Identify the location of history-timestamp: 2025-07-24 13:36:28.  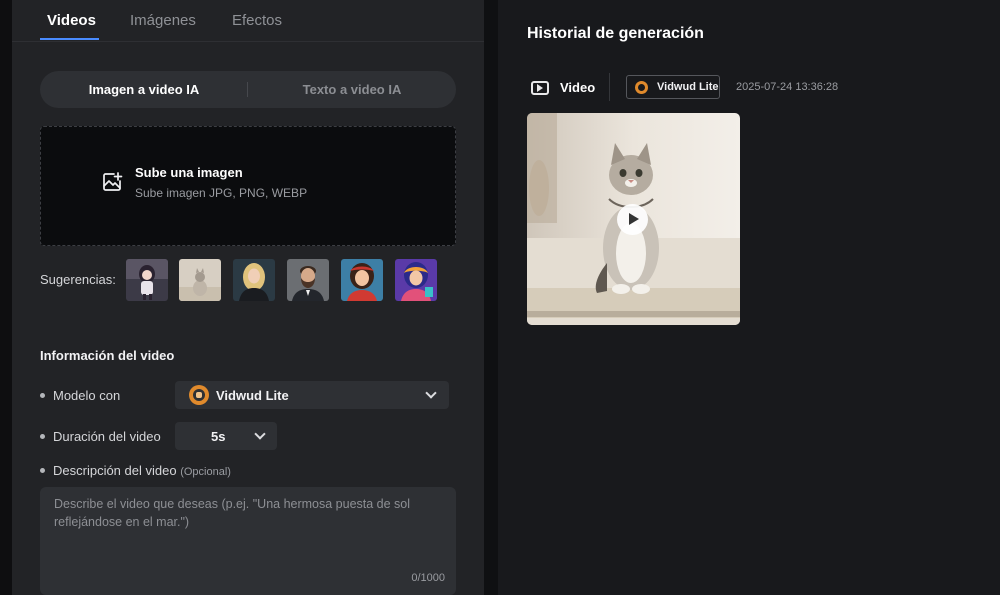
(787, 87).